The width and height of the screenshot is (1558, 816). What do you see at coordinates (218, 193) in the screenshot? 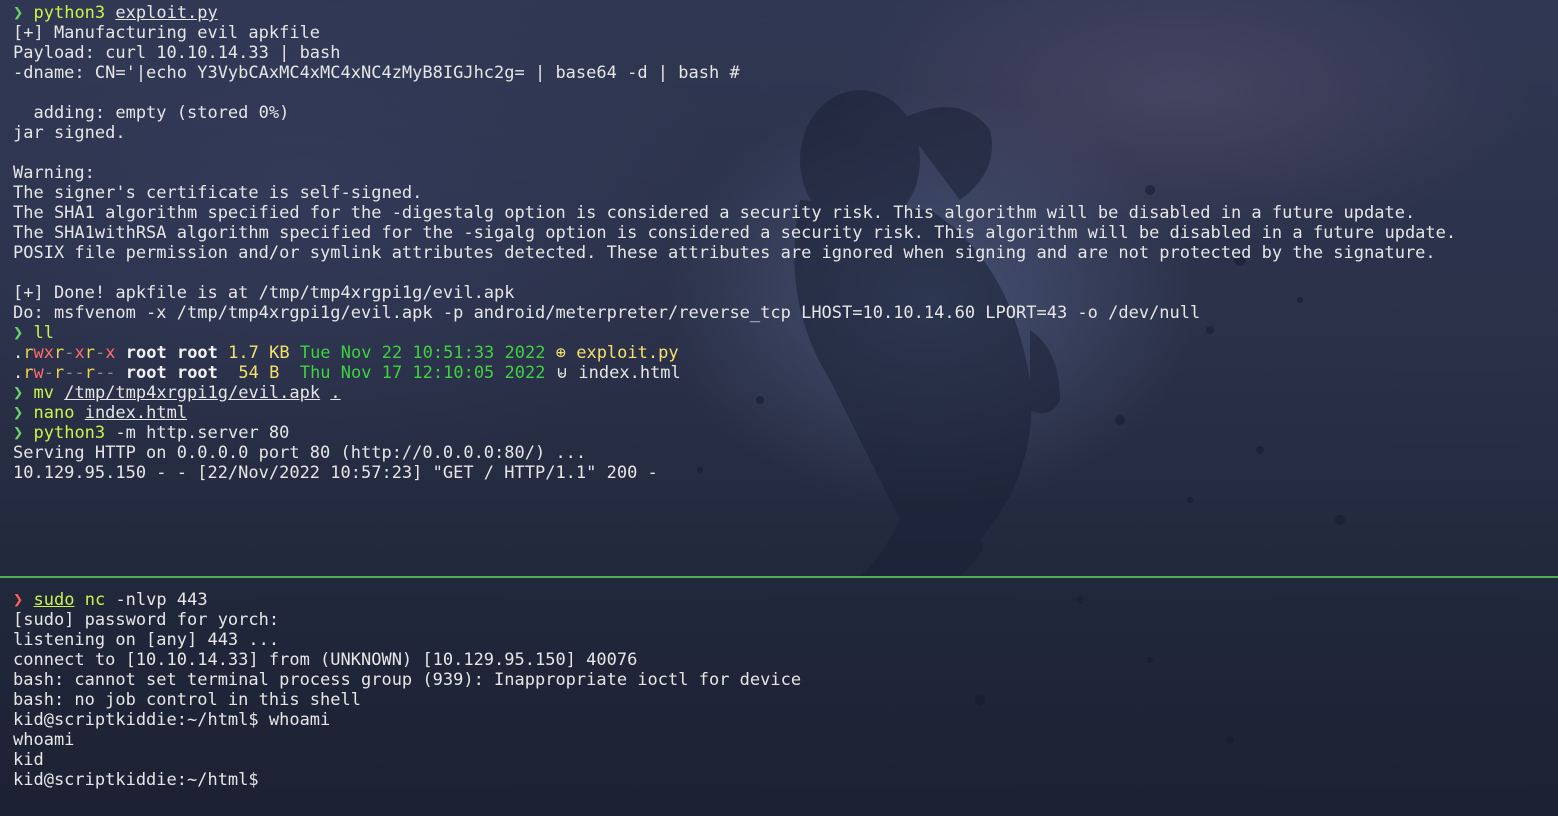
I see `output-line: The signer's certificate is self-signed.` at bounding box center [218, 193].